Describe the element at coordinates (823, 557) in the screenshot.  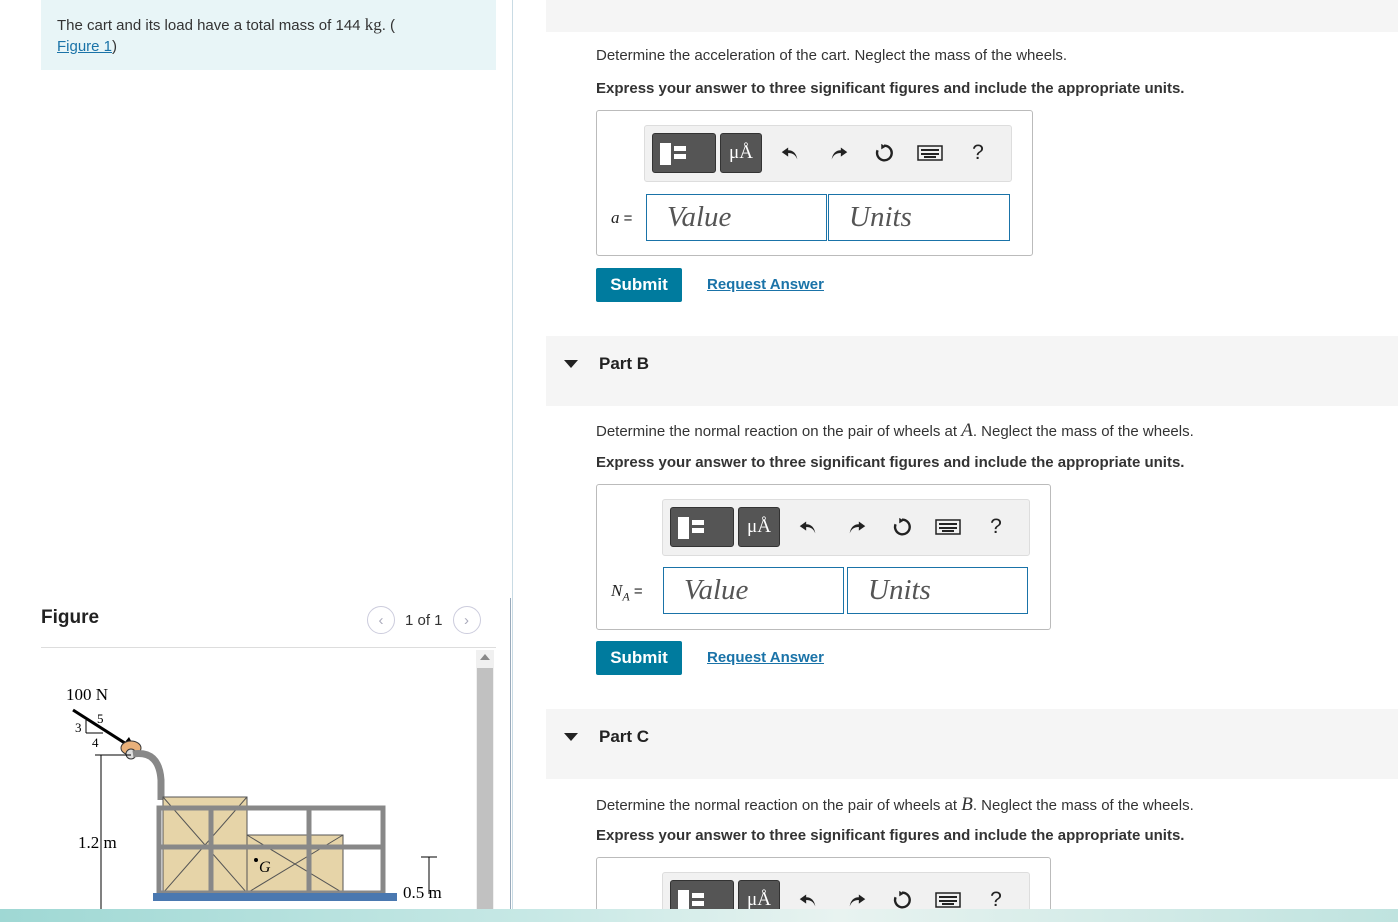
I see `part-b-answer-box: μÅ ? NA = Value Units` at that location.